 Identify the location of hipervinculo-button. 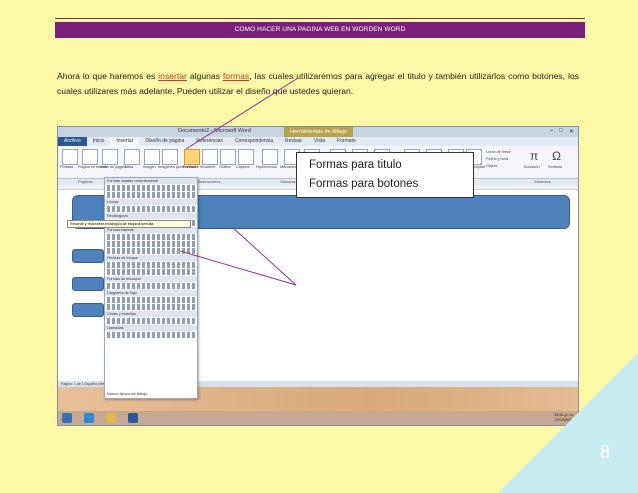
(270, 157).